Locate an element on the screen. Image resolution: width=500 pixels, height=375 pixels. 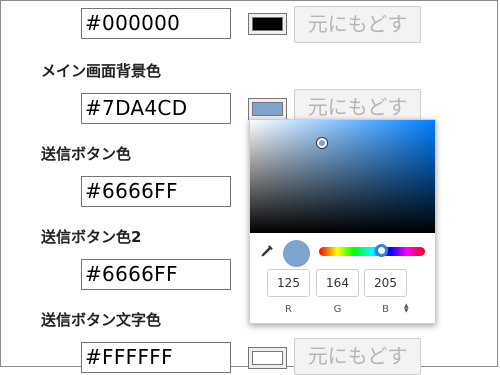
channel-label-b: B is located at coordinates (385, 309).